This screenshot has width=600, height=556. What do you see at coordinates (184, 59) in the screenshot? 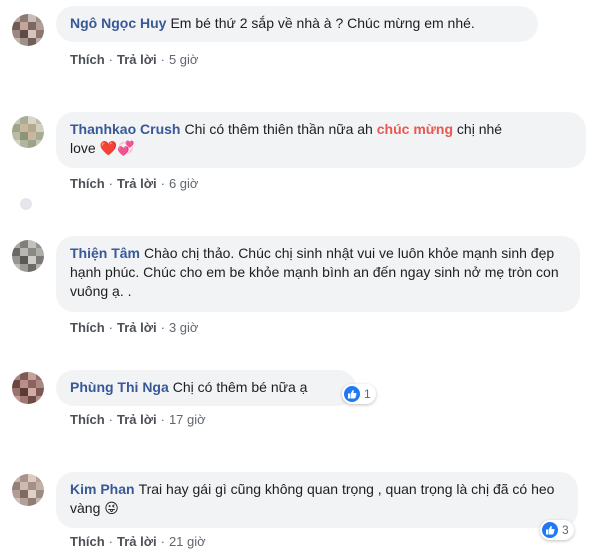
I see `comment-time: 5 giờ` at bounding box center [184, 59].